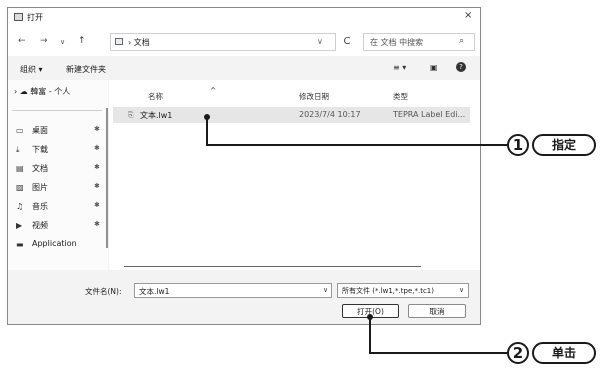 This screenshot has width=605, height=371. I want to click on sidebar-item-downloads: ⤓ 下载 ✱, so click(60, 150).